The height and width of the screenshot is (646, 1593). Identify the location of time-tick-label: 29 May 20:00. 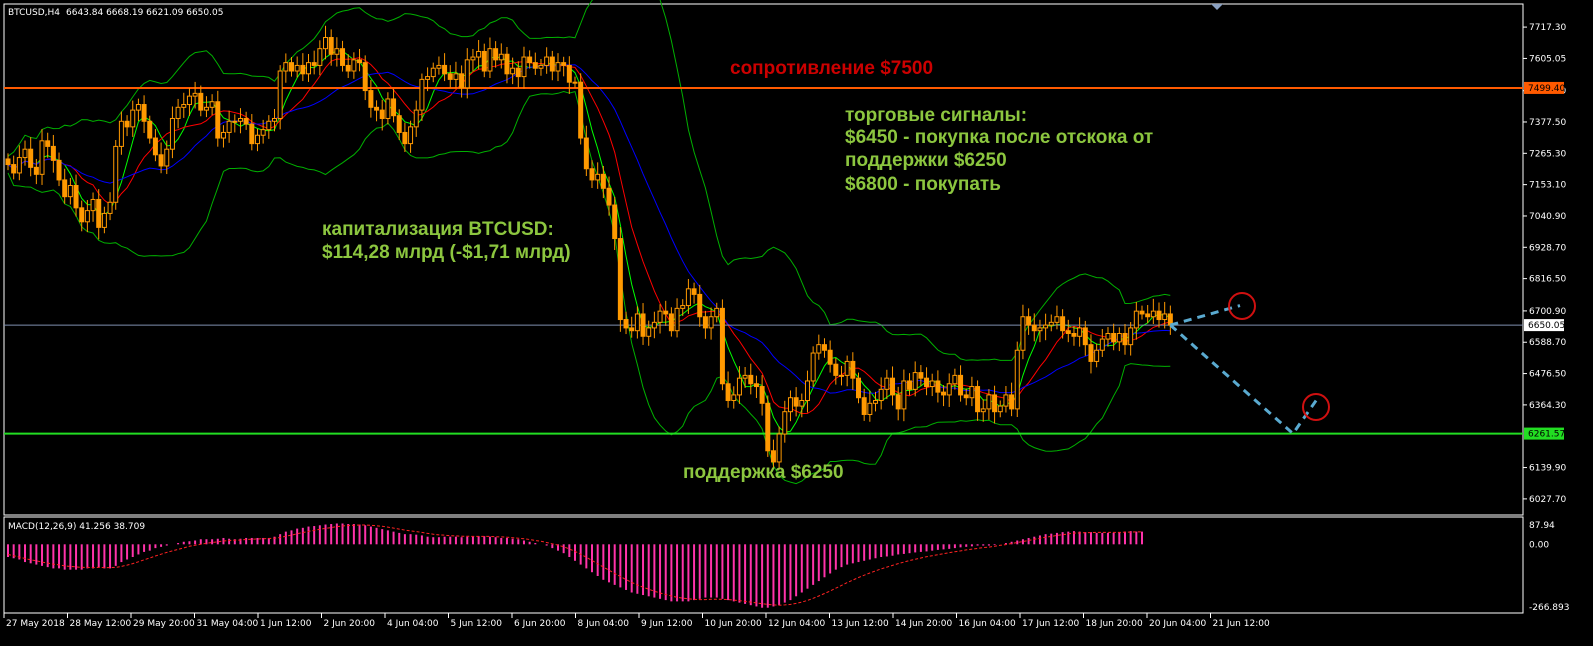
(164, 624).